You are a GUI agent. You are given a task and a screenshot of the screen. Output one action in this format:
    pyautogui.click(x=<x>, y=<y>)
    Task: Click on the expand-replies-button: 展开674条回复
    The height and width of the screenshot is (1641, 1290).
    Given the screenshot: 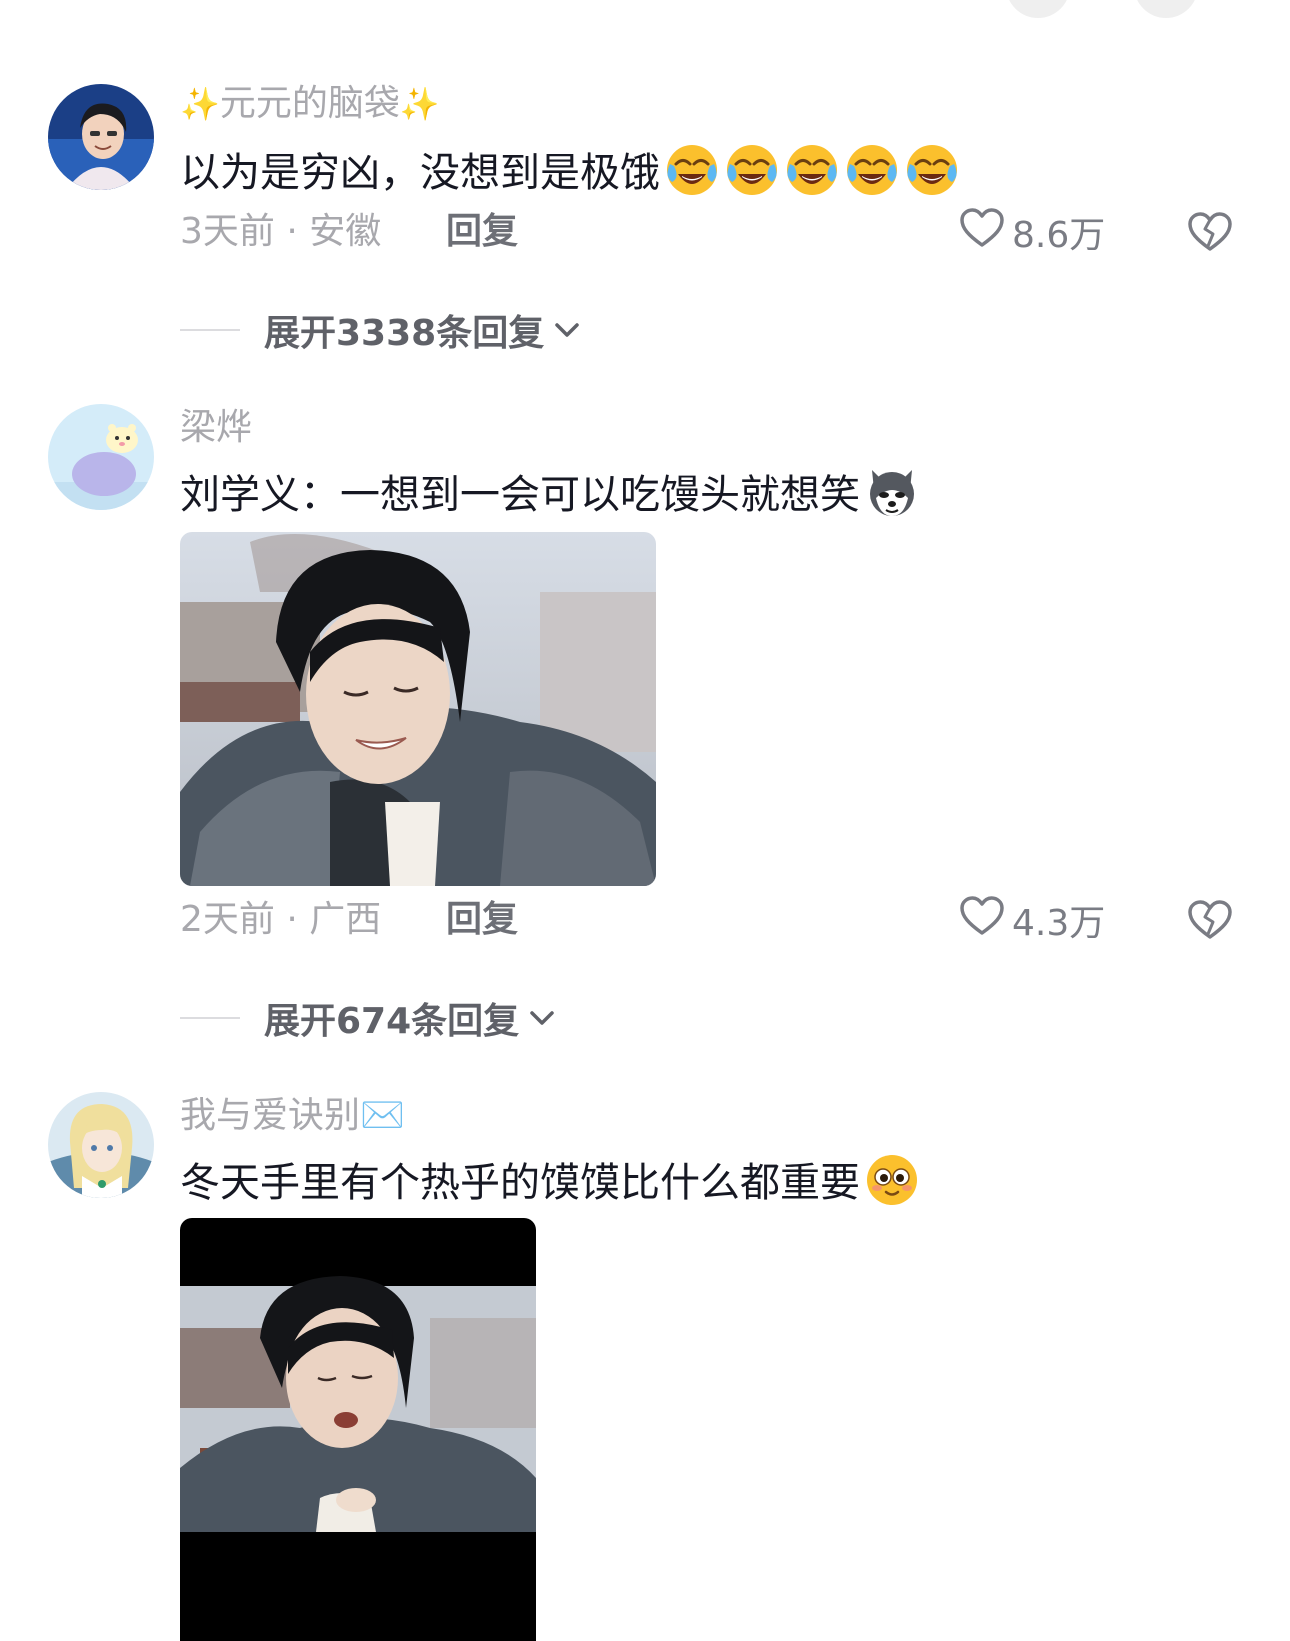 What is the action you would take?
    pyautogui.click(x=369, y=1018)
    